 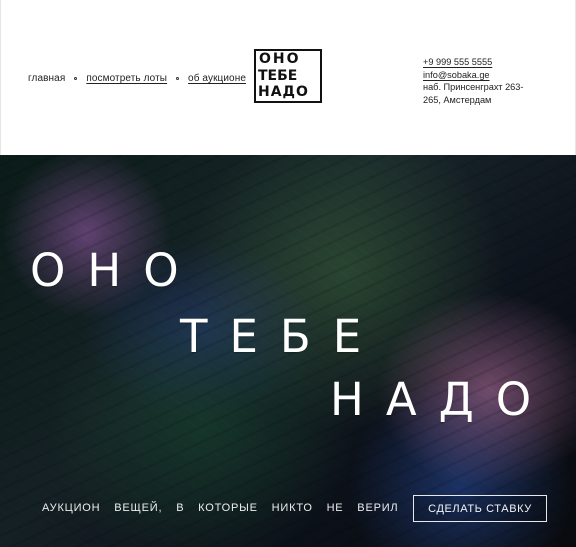 What do you see at coordinates (126, 78) in the screenshot?
I see `nav-lots-link: посмотреть лоты` at bounding box center [126, 78].